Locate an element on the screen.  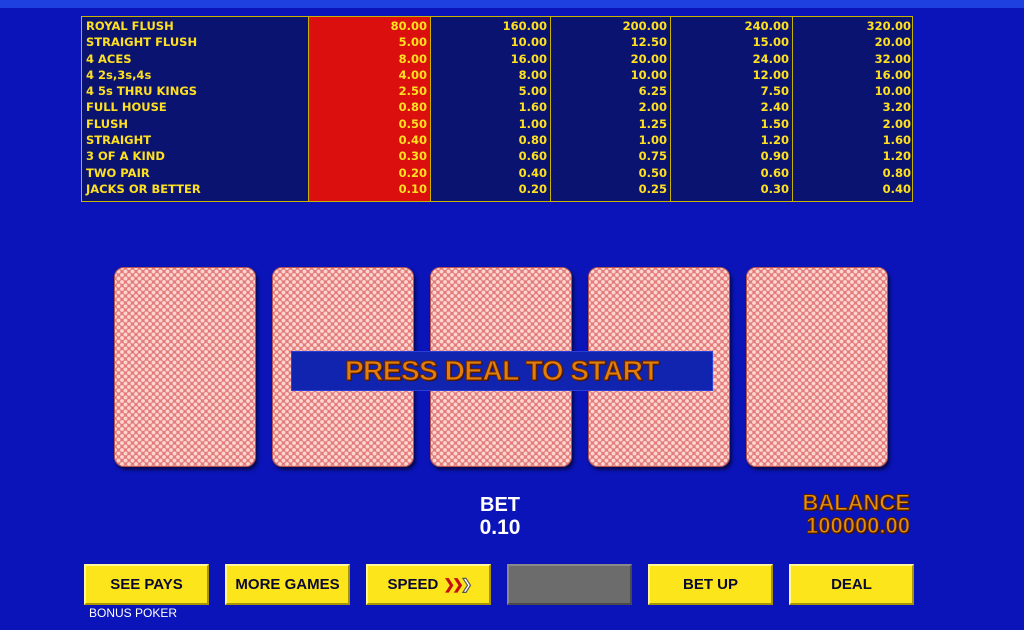
message-text: PRESS DEAL TO START is located at coordinates (502, 371).